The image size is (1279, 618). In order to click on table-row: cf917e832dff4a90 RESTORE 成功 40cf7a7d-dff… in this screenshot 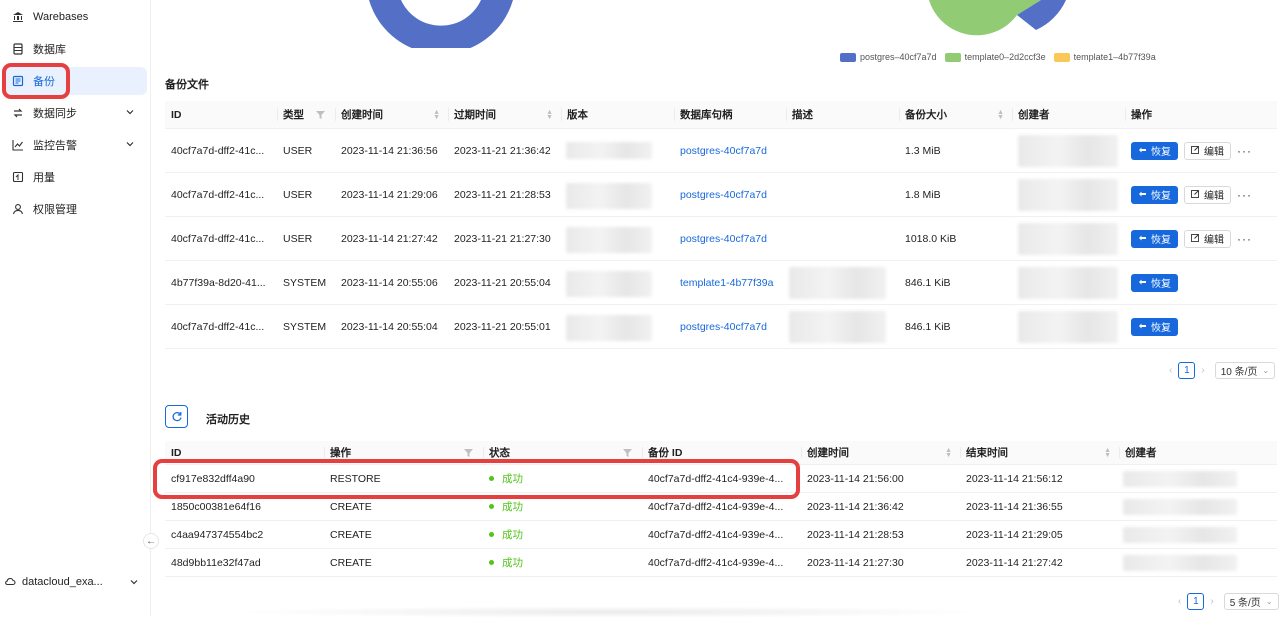, I will do `click(721, 479)`.